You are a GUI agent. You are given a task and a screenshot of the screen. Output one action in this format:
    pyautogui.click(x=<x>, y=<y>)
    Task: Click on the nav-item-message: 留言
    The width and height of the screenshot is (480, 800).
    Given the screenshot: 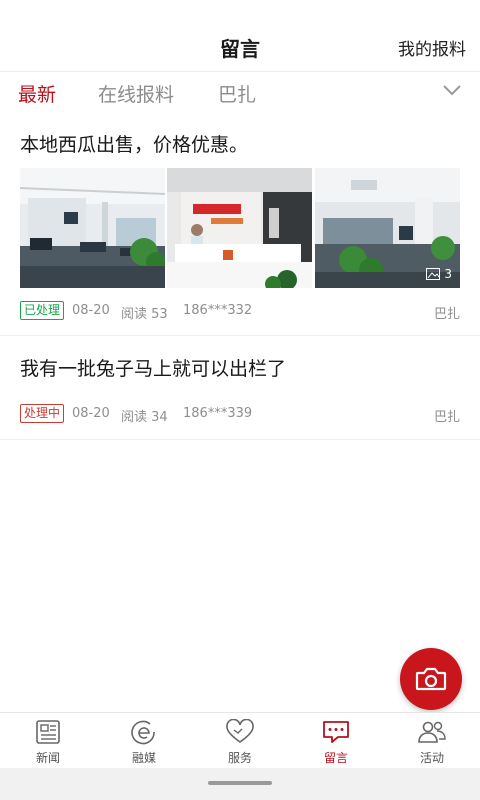 What is the action you would take?
    pyautogui.click(x=336, y=741)
    